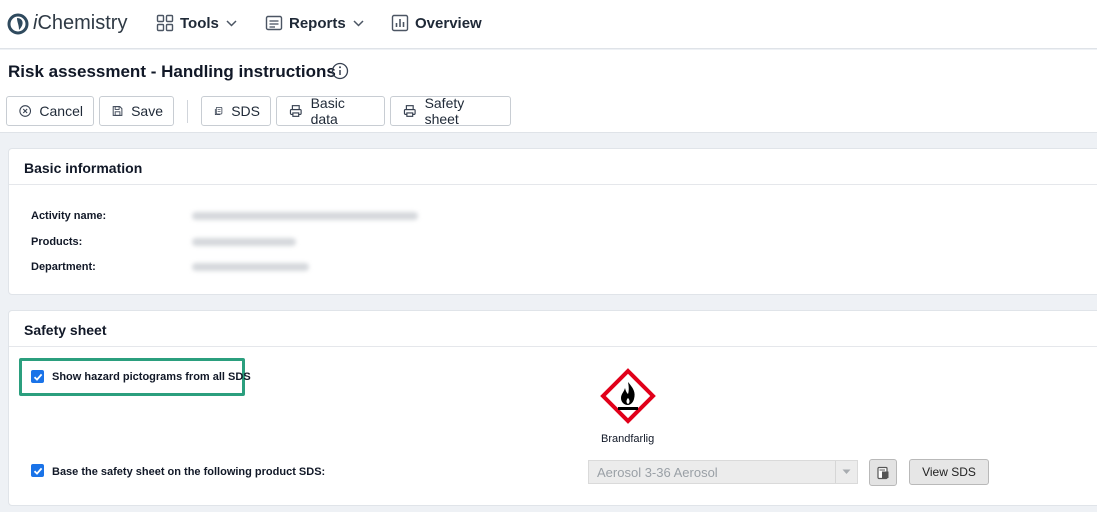  Describe the element at coordinates (117, 111) in the screenshot. I see `save-disk-icon` at that location.